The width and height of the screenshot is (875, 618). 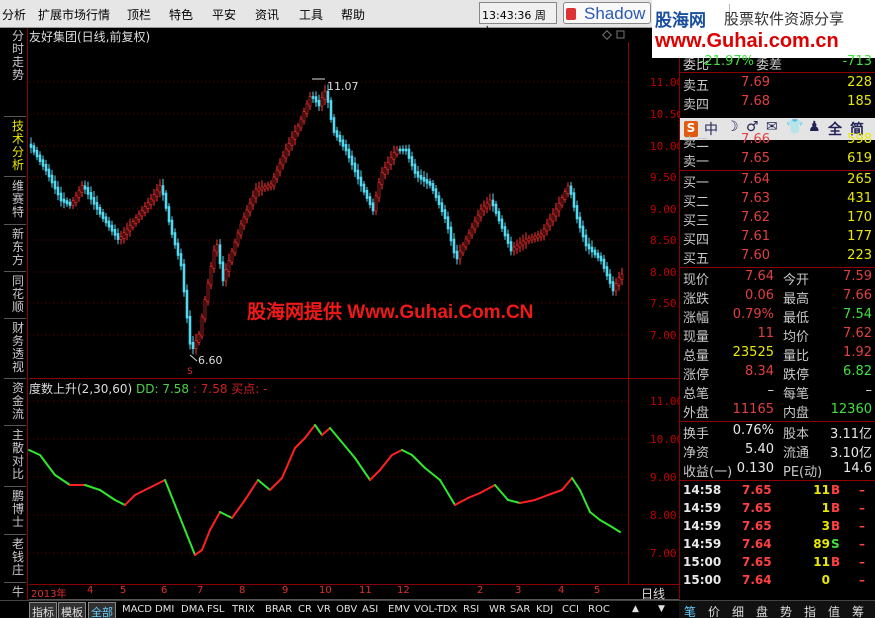 What do you see at coordinates (435, 609) in the screenshot?
I see `tab-vol-tdx: VOL-TDX` at bounding box center [435, 609].